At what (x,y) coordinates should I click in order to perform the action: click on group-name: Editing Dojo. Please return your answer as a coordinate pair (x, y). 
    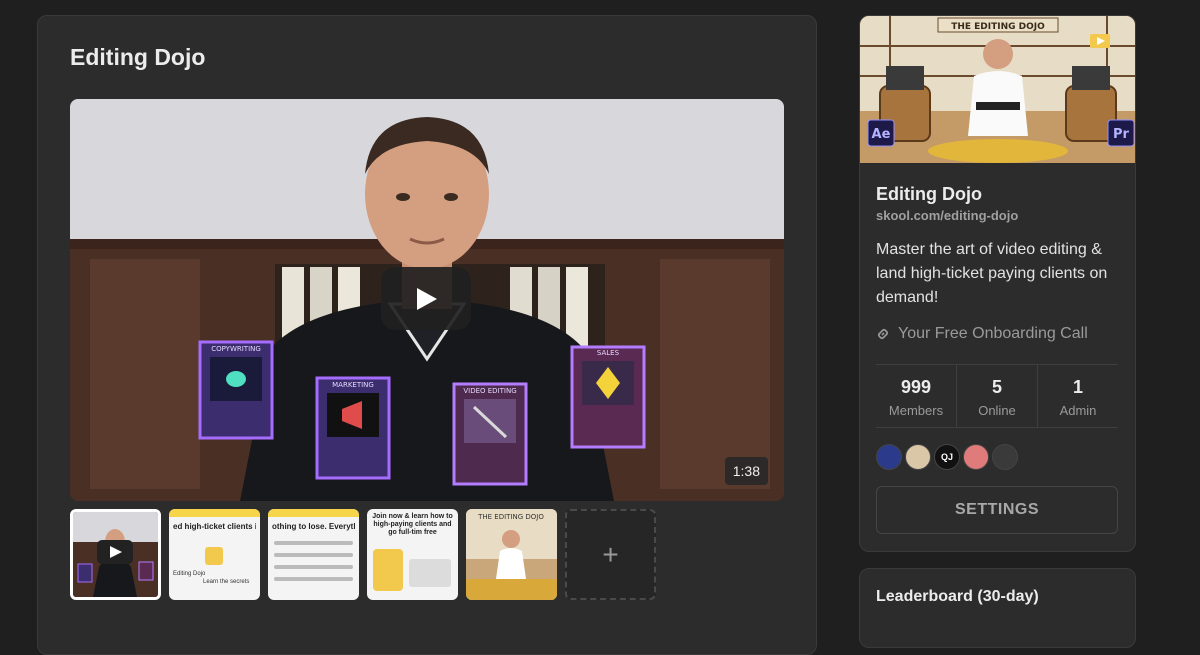
    Looking at the image, I should click on (929, 194).